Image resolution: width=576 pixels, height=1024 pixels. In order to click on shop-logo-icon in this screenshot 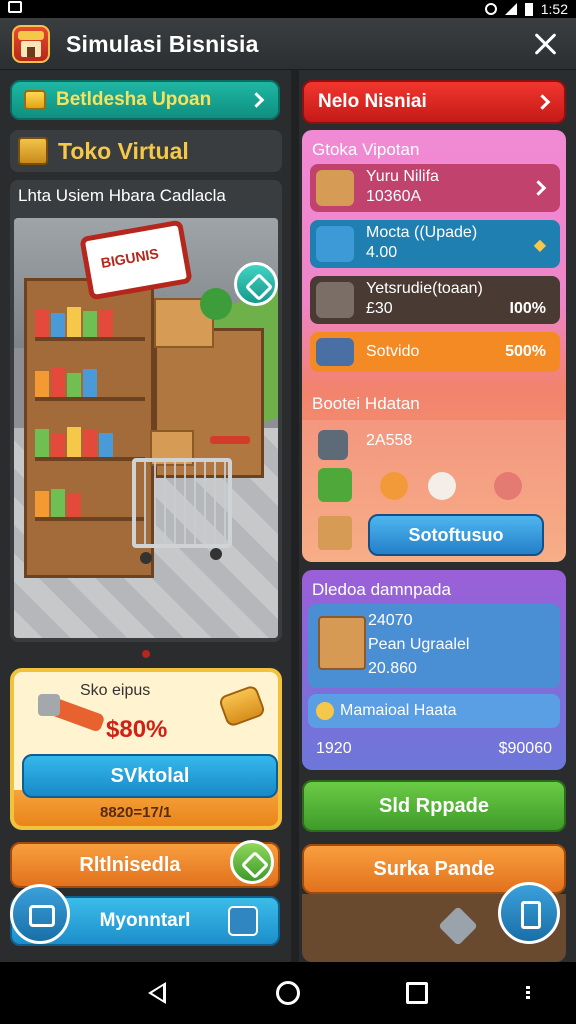, I will do `click(31, 44)`.